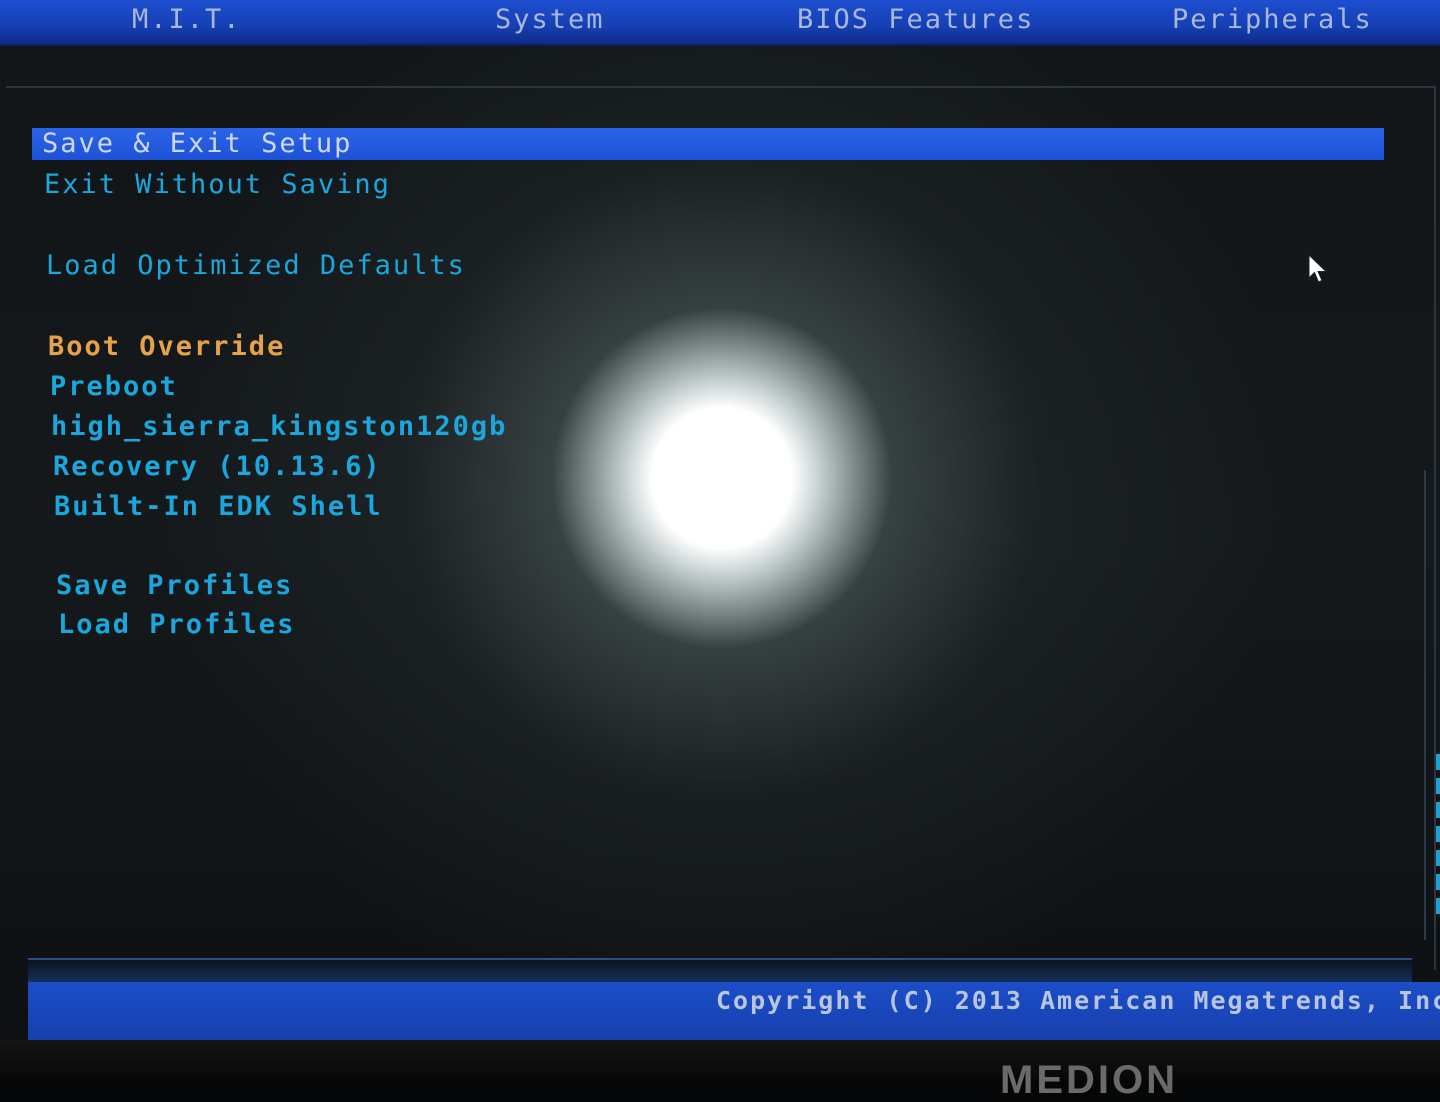  What do you see at coordinates (174, 586) in the screenshot?
I see `menu-item-save-profiles: Save Profiles` at bounding box center [174, 586].